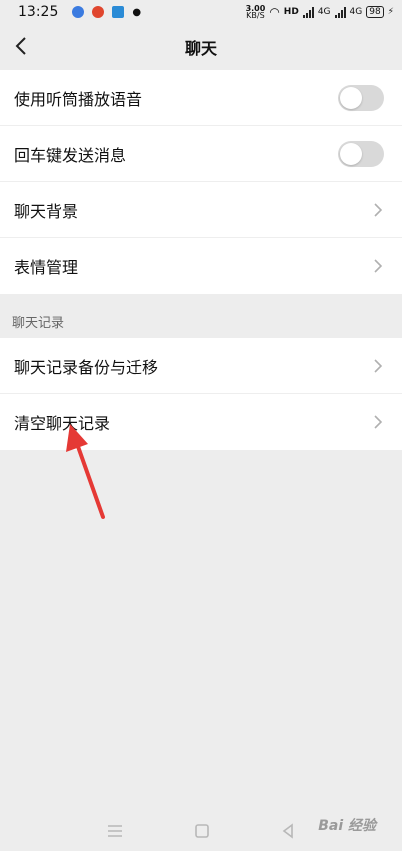 The image size is (402, 851). Describe the element at coordinates (308, 12) in the screenshot. I see `signal-icon` at that location.